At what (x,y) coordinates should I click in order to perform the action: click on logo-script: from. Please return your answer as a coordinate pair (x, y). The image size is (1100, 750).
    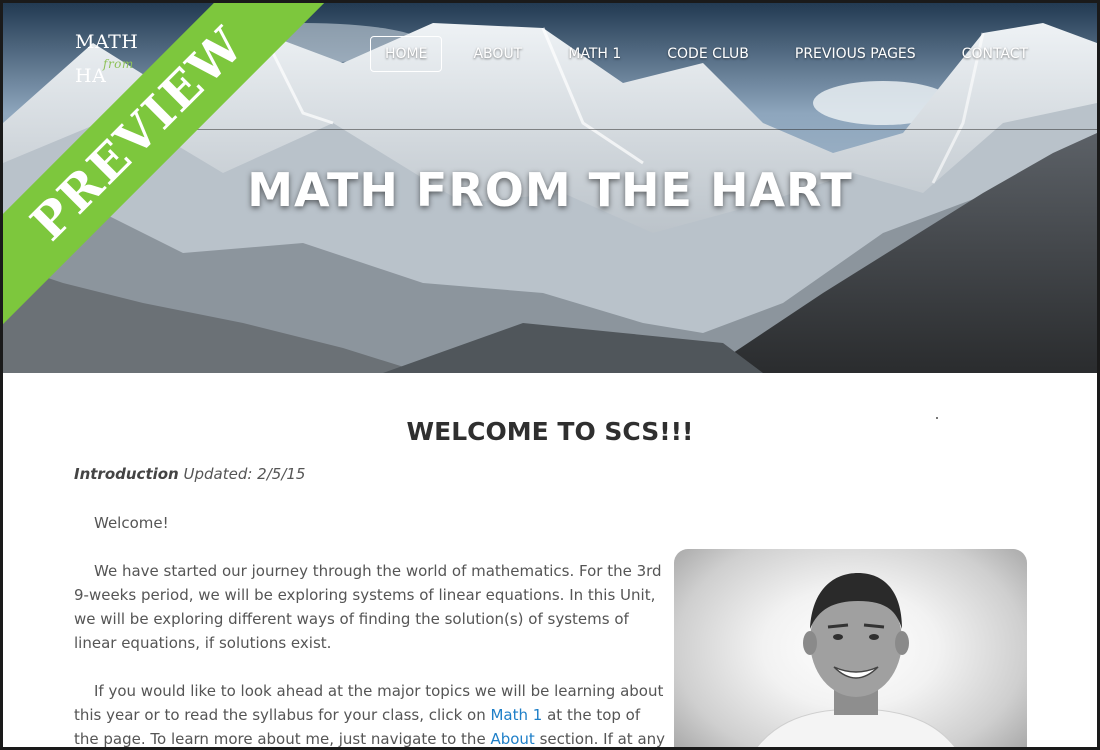
    Looking at the image, I should click on (118, 64).